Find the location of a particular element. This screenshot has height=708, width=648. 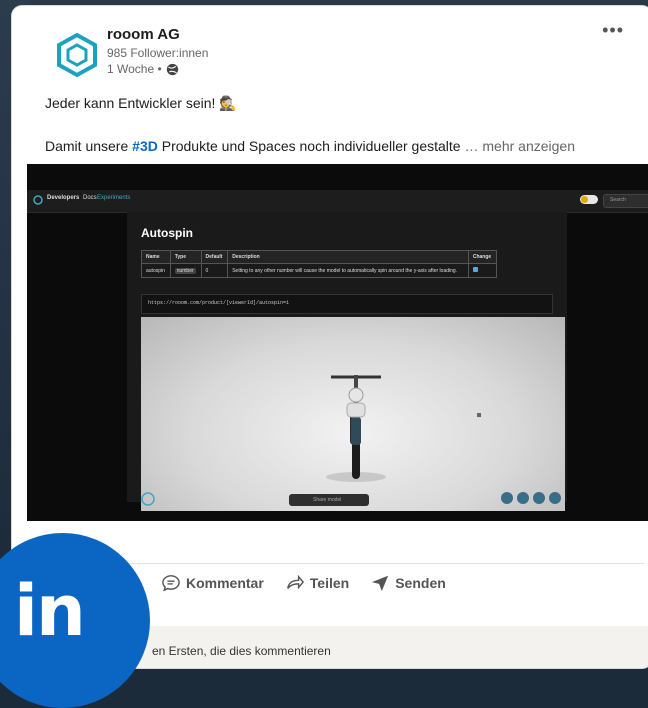

toggle-knob is located at coordinates (584, 199).